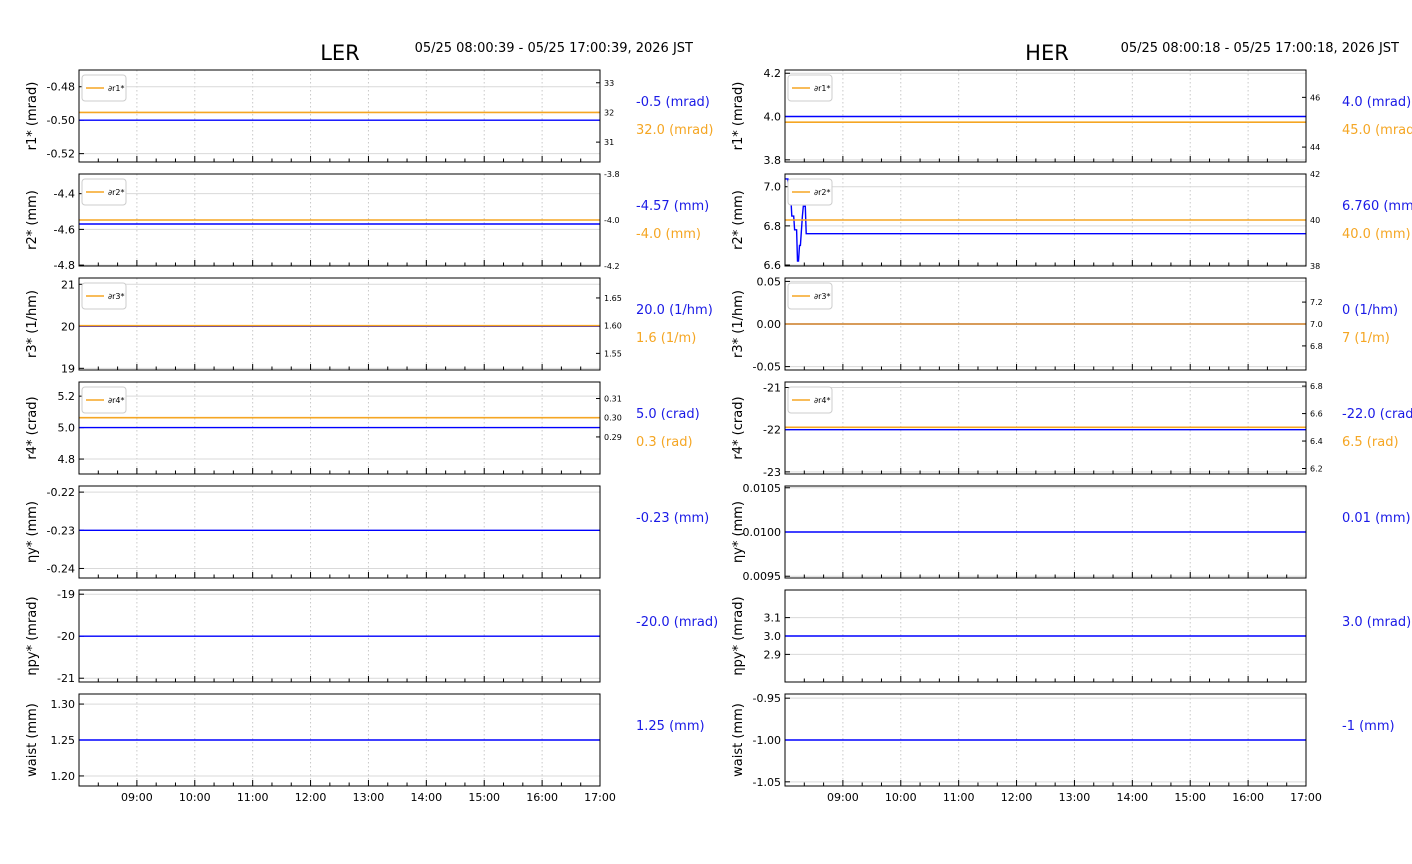  What do you see at coordinates (67, 396) in the screenshot?
I see `y-tick-label: 5.2` at bounding box center [67, 396].